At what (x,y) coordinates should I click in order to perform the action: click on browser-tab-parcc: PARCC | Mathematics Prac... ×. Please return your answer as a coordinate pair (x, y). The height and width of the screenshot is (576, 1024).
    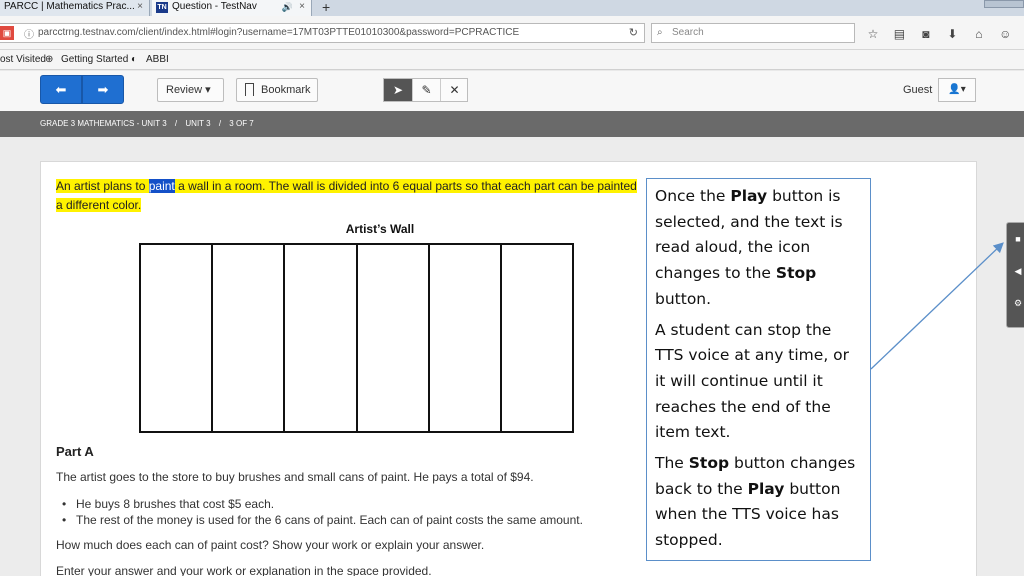
    Looking at the image, I should click on (75, 8).